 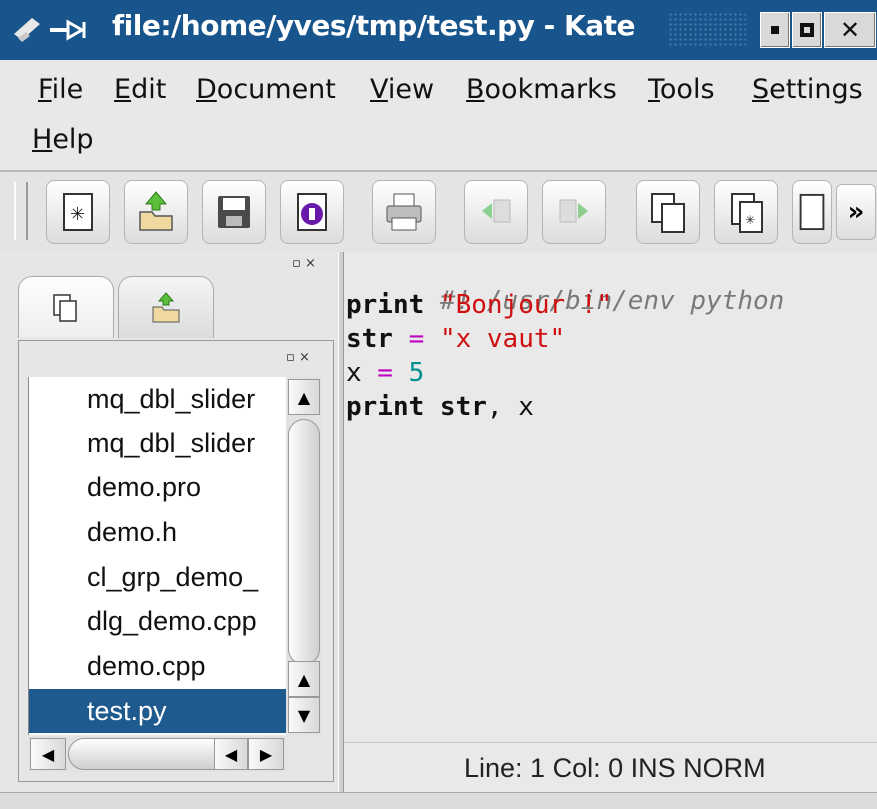 What do you see at coordinates (266, 89) in the screenshot?
I see `menu-document: Document` at bounding box center [266, 89].